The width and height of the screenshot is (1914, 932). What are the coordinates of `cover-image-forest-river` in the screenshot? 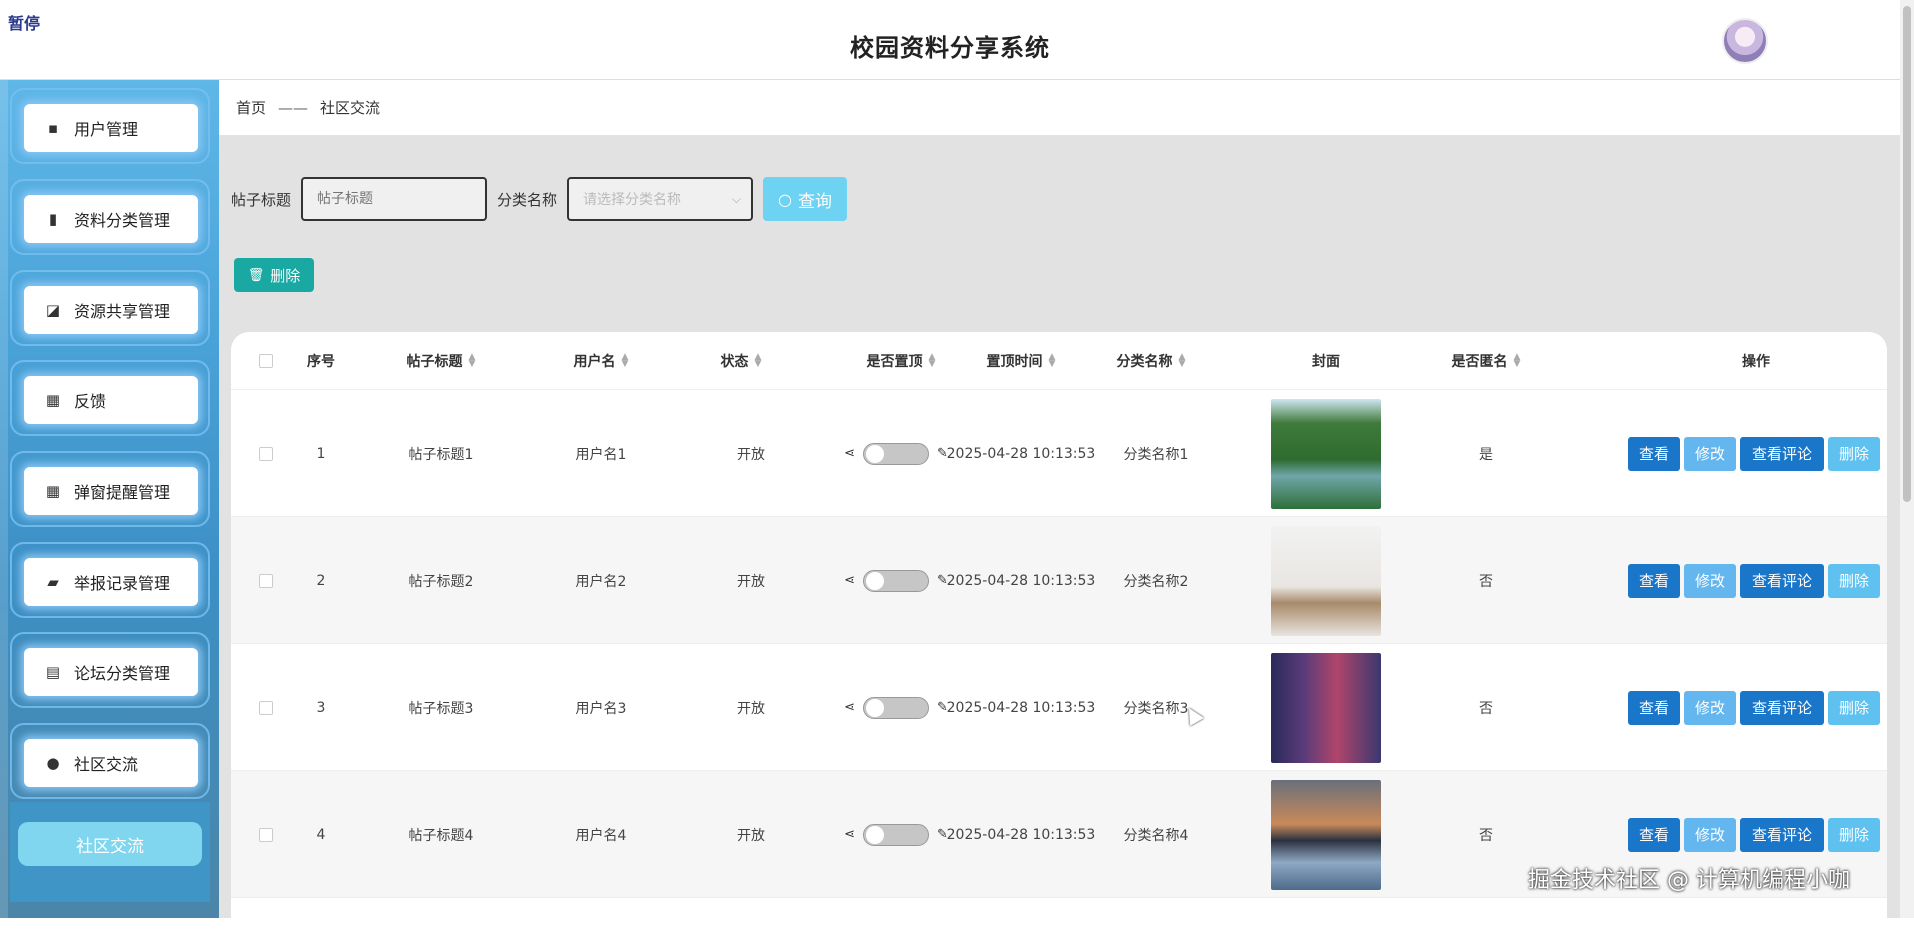 It's located at (1326, 453).